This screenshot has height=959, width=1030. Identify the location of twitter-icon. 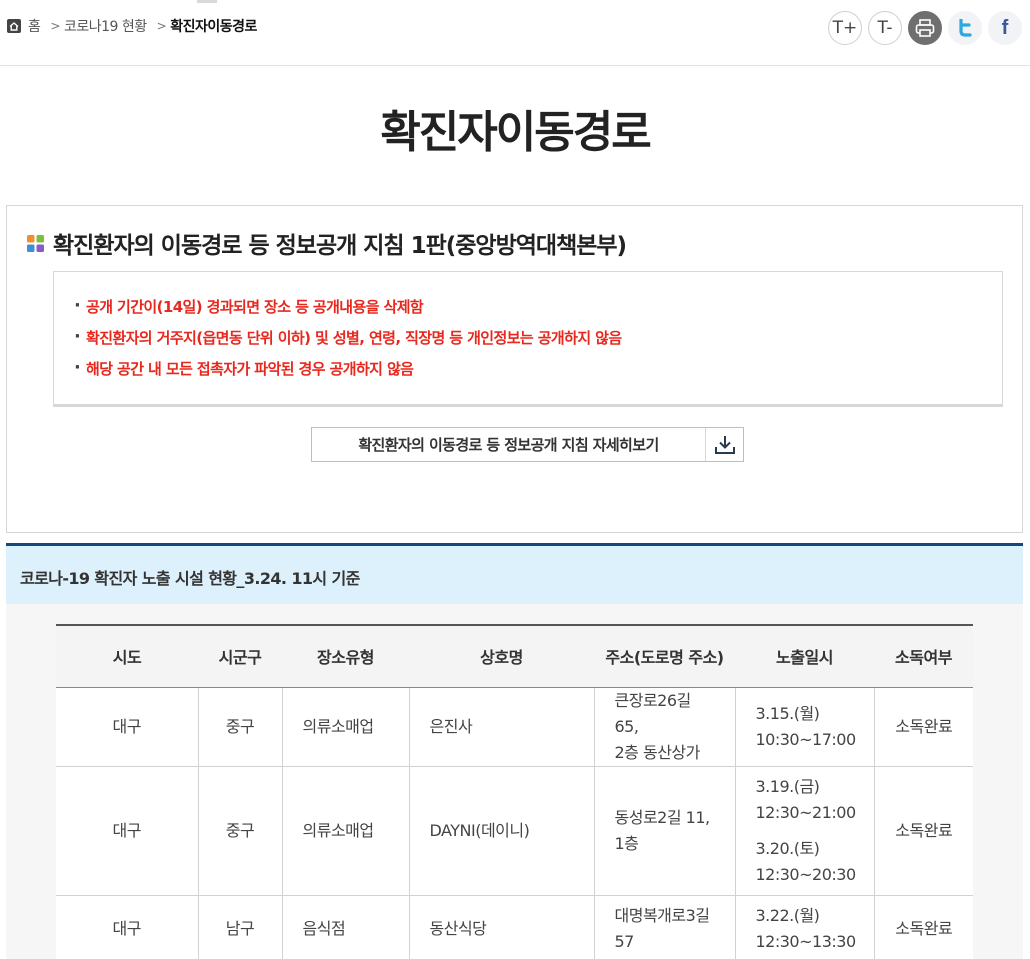
(965, 28).